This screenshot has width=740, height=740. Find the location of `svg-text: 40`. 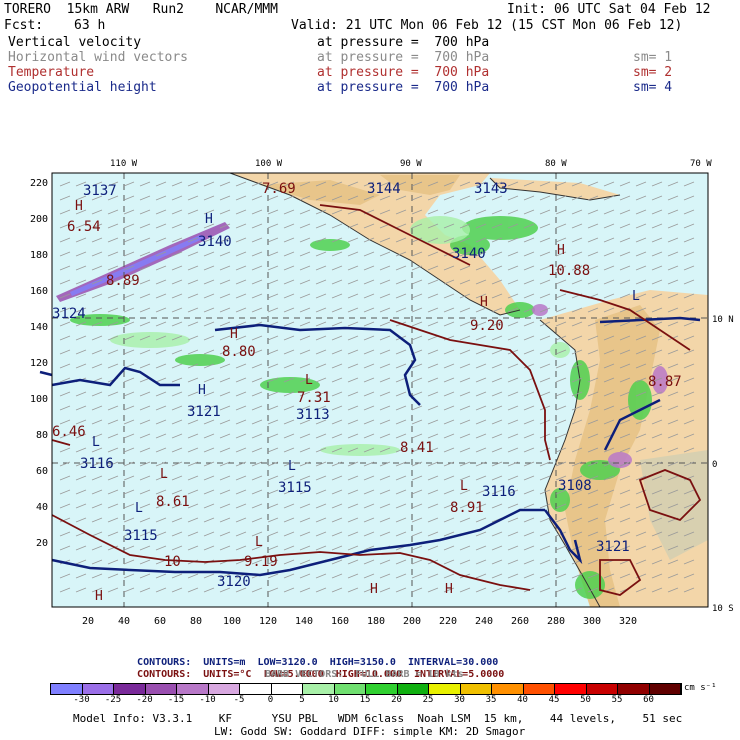

svg-text: 40 is located at coordinates (42, 507).